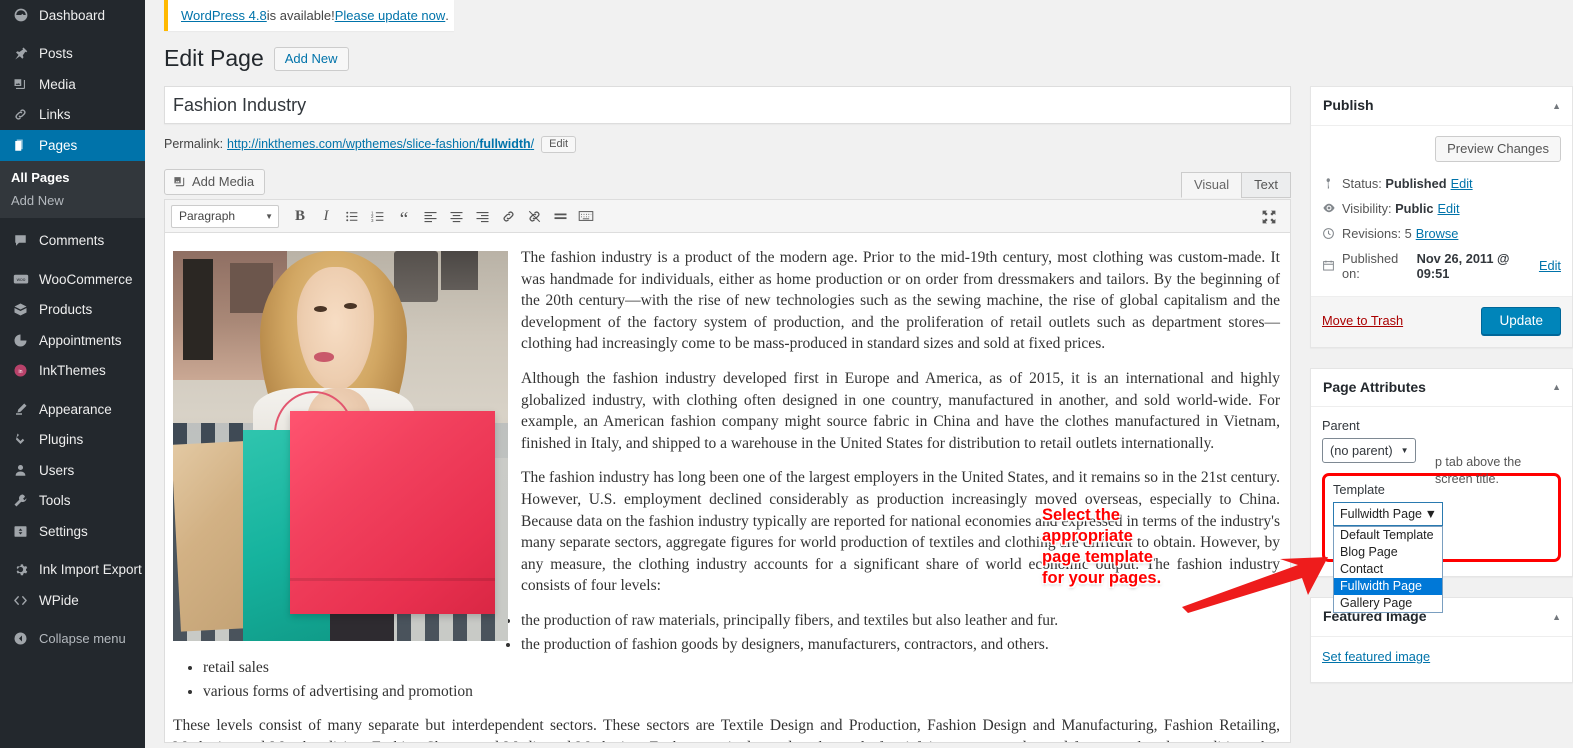  I want to click on template-option-fullwidth-page: Fullwidth Page, so click(1388, 587).